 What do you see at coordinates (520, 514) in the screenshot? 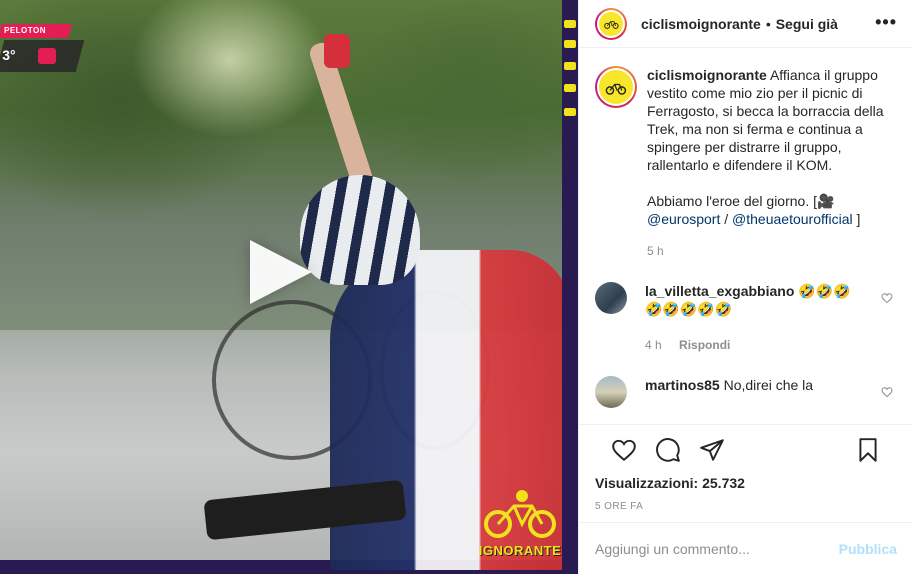
I see `bicycle-logo-icon` at bounding box center [520, 514].